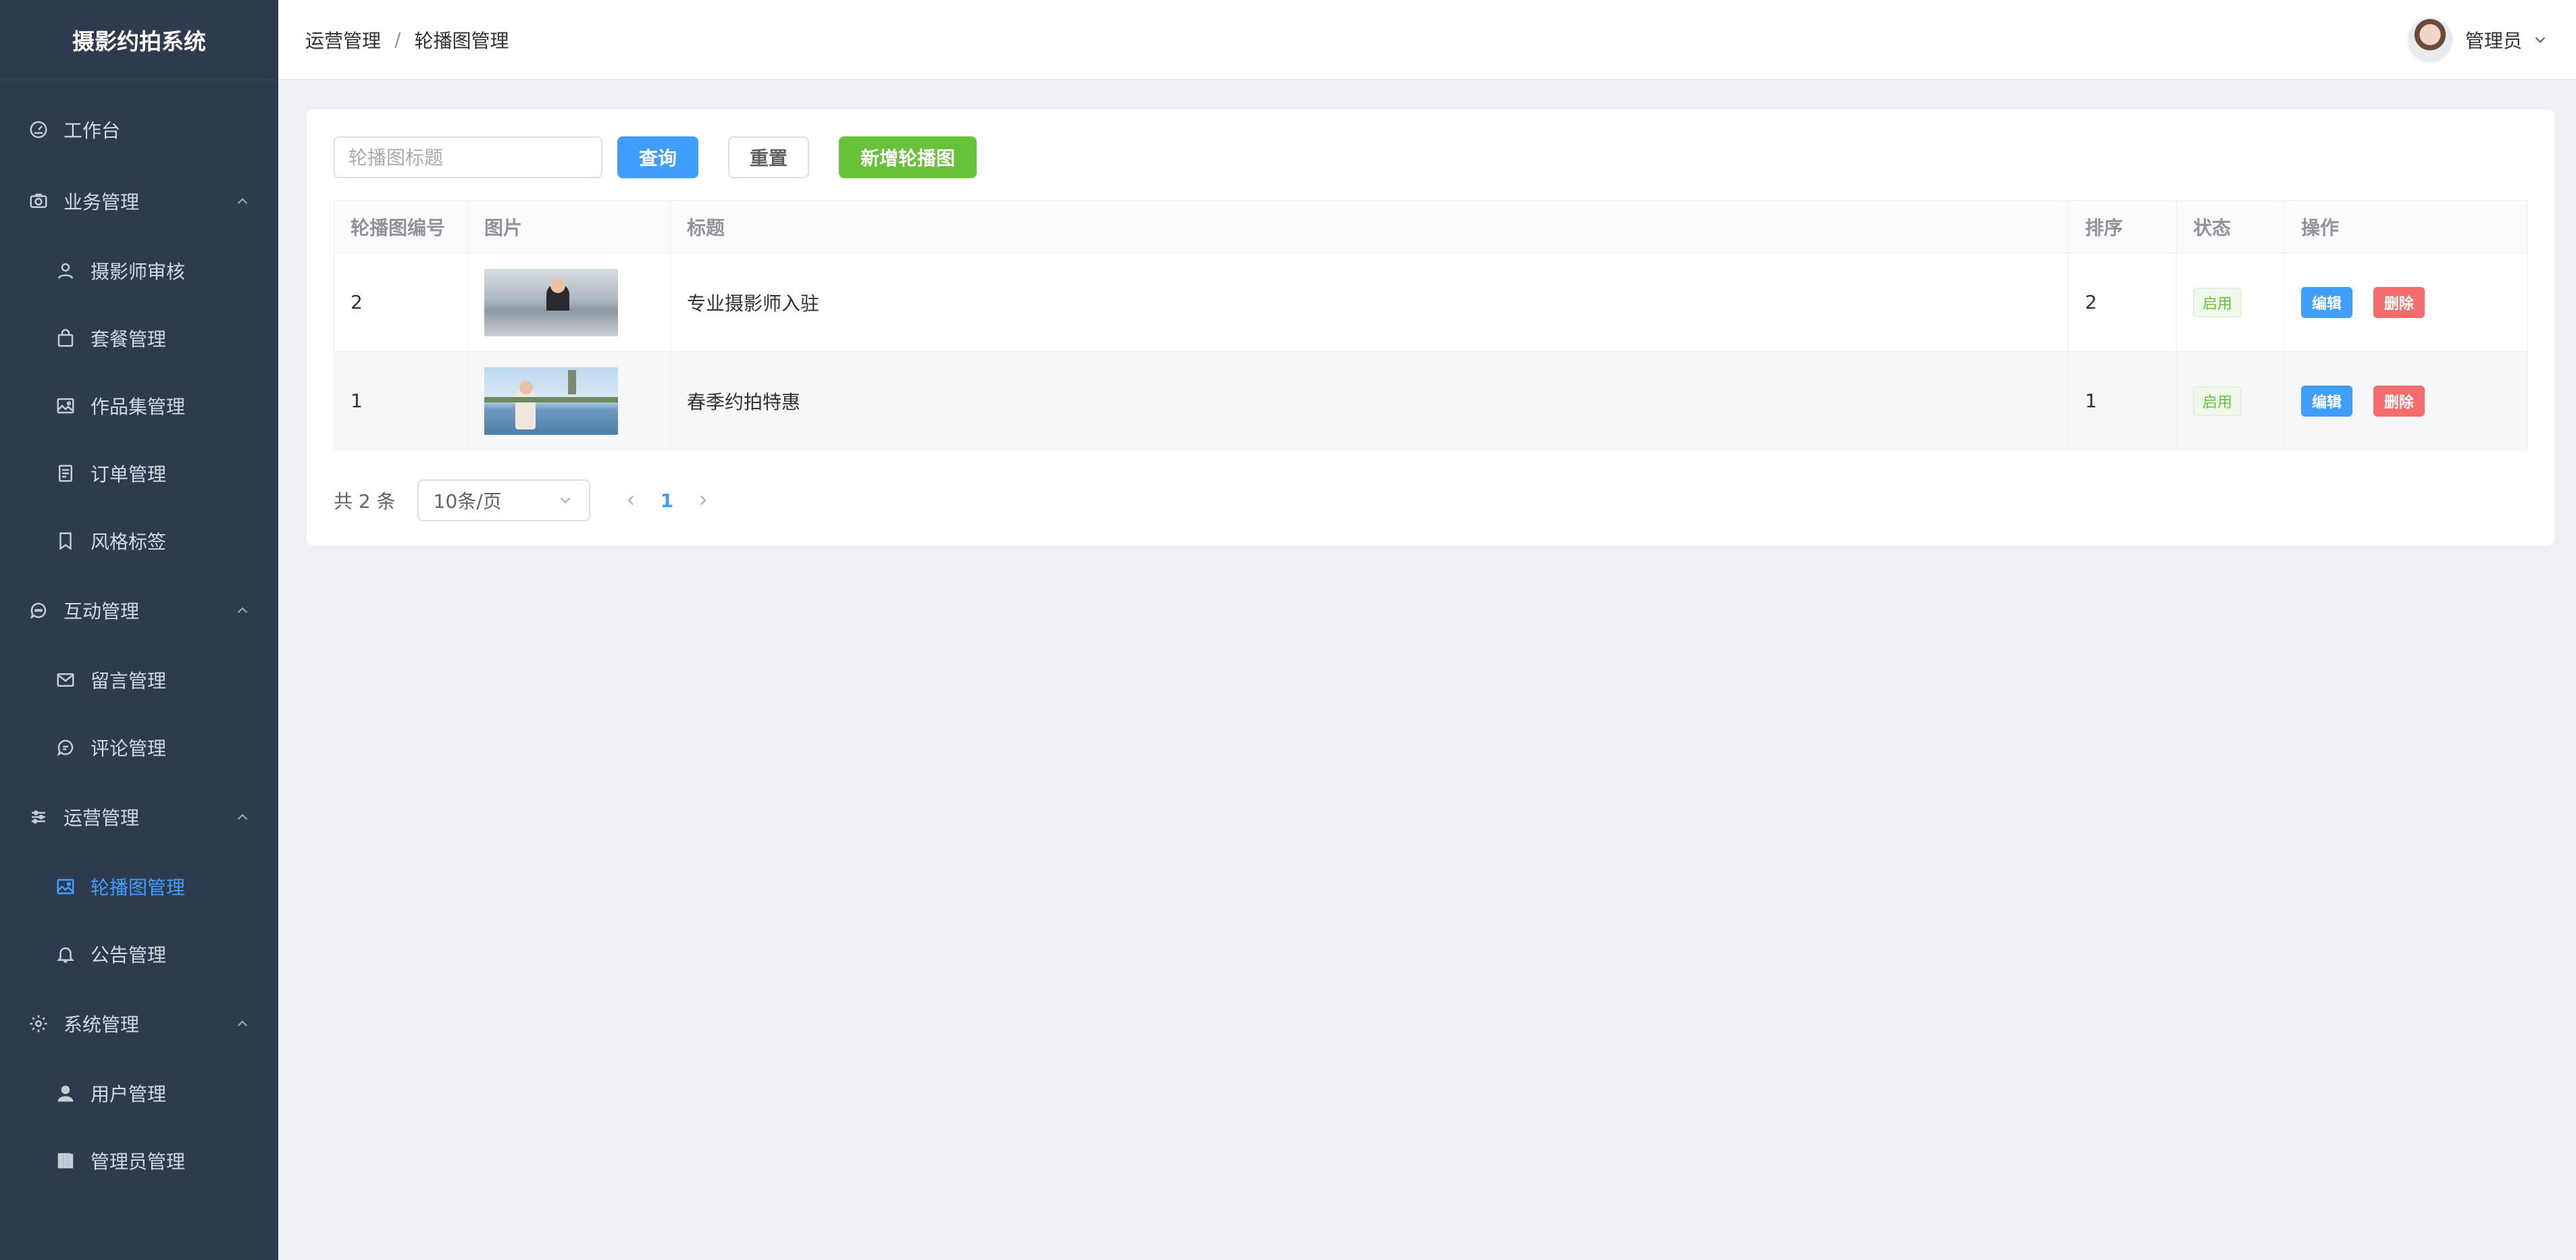  I want to click on cell-status: 启用, so click(2230, 401).